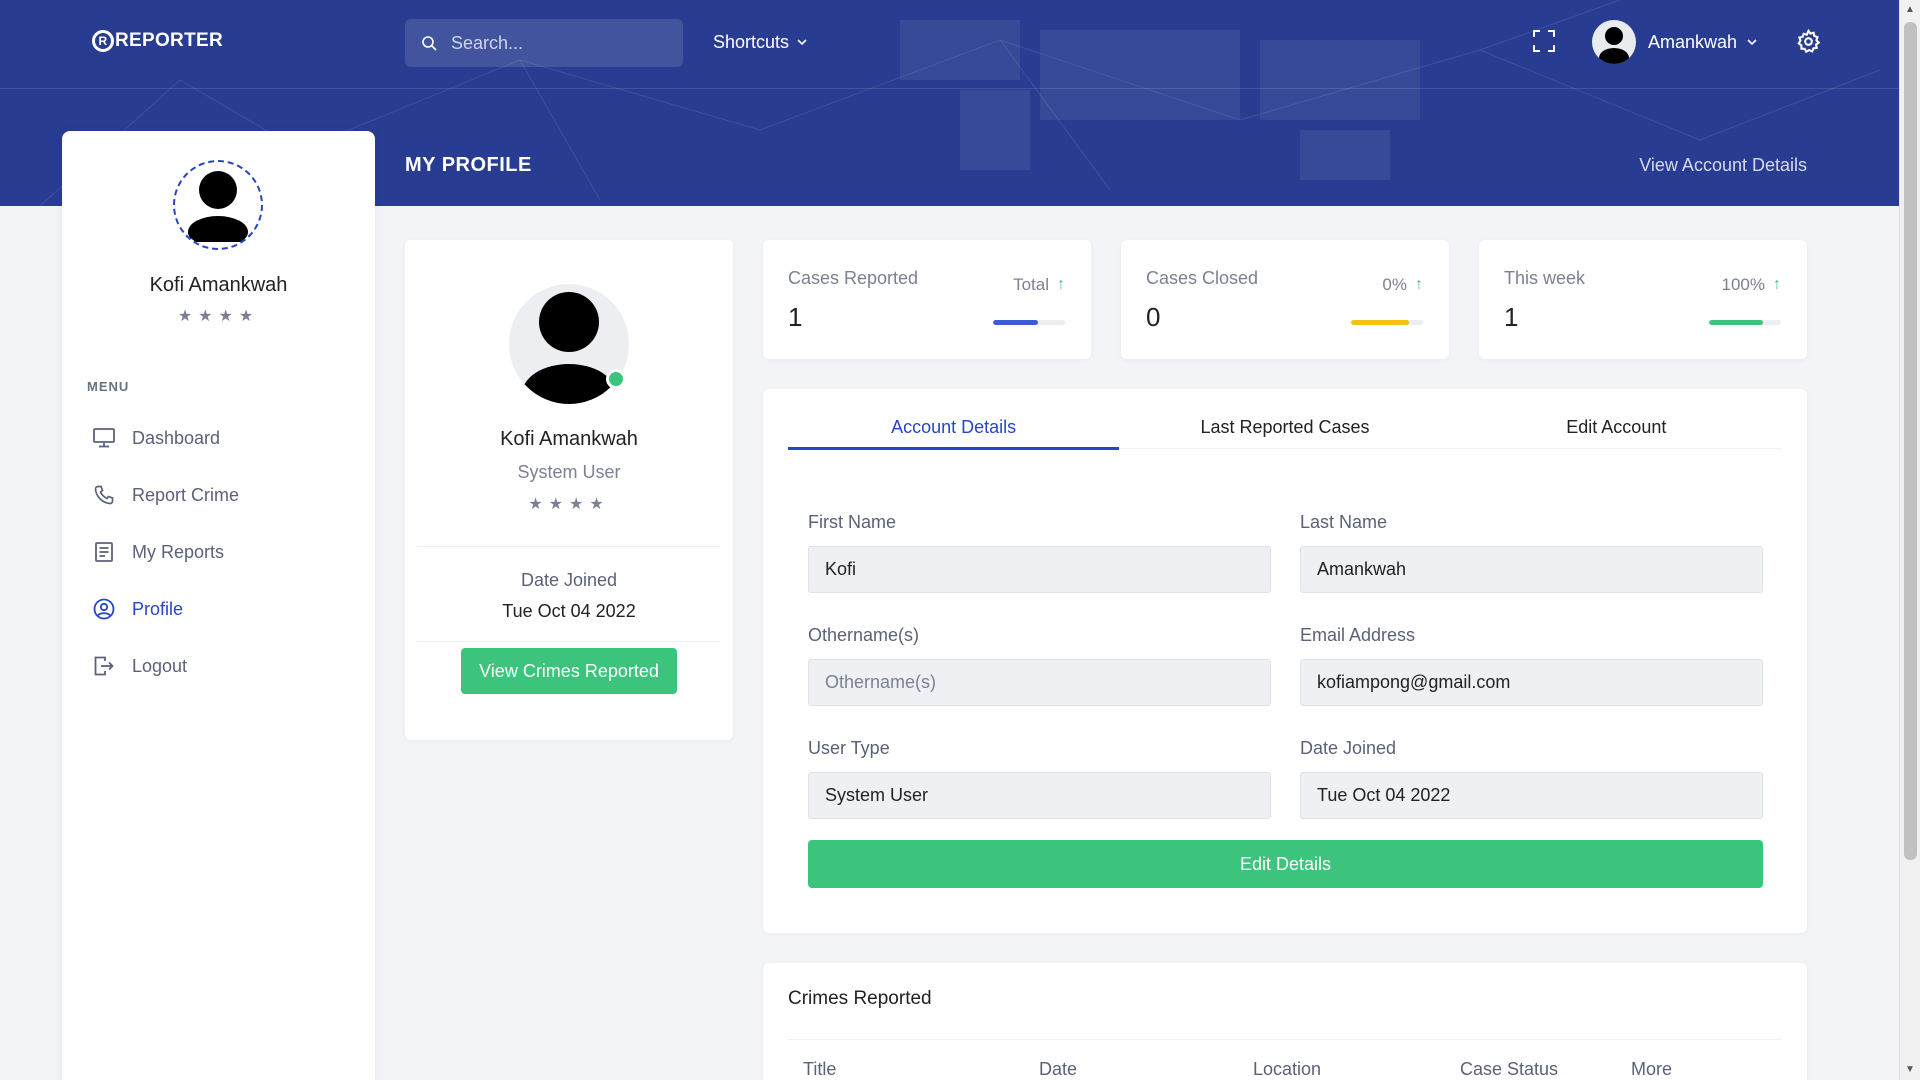  I want to click on stat-trend: 100% ↑, so click(1751, 285).